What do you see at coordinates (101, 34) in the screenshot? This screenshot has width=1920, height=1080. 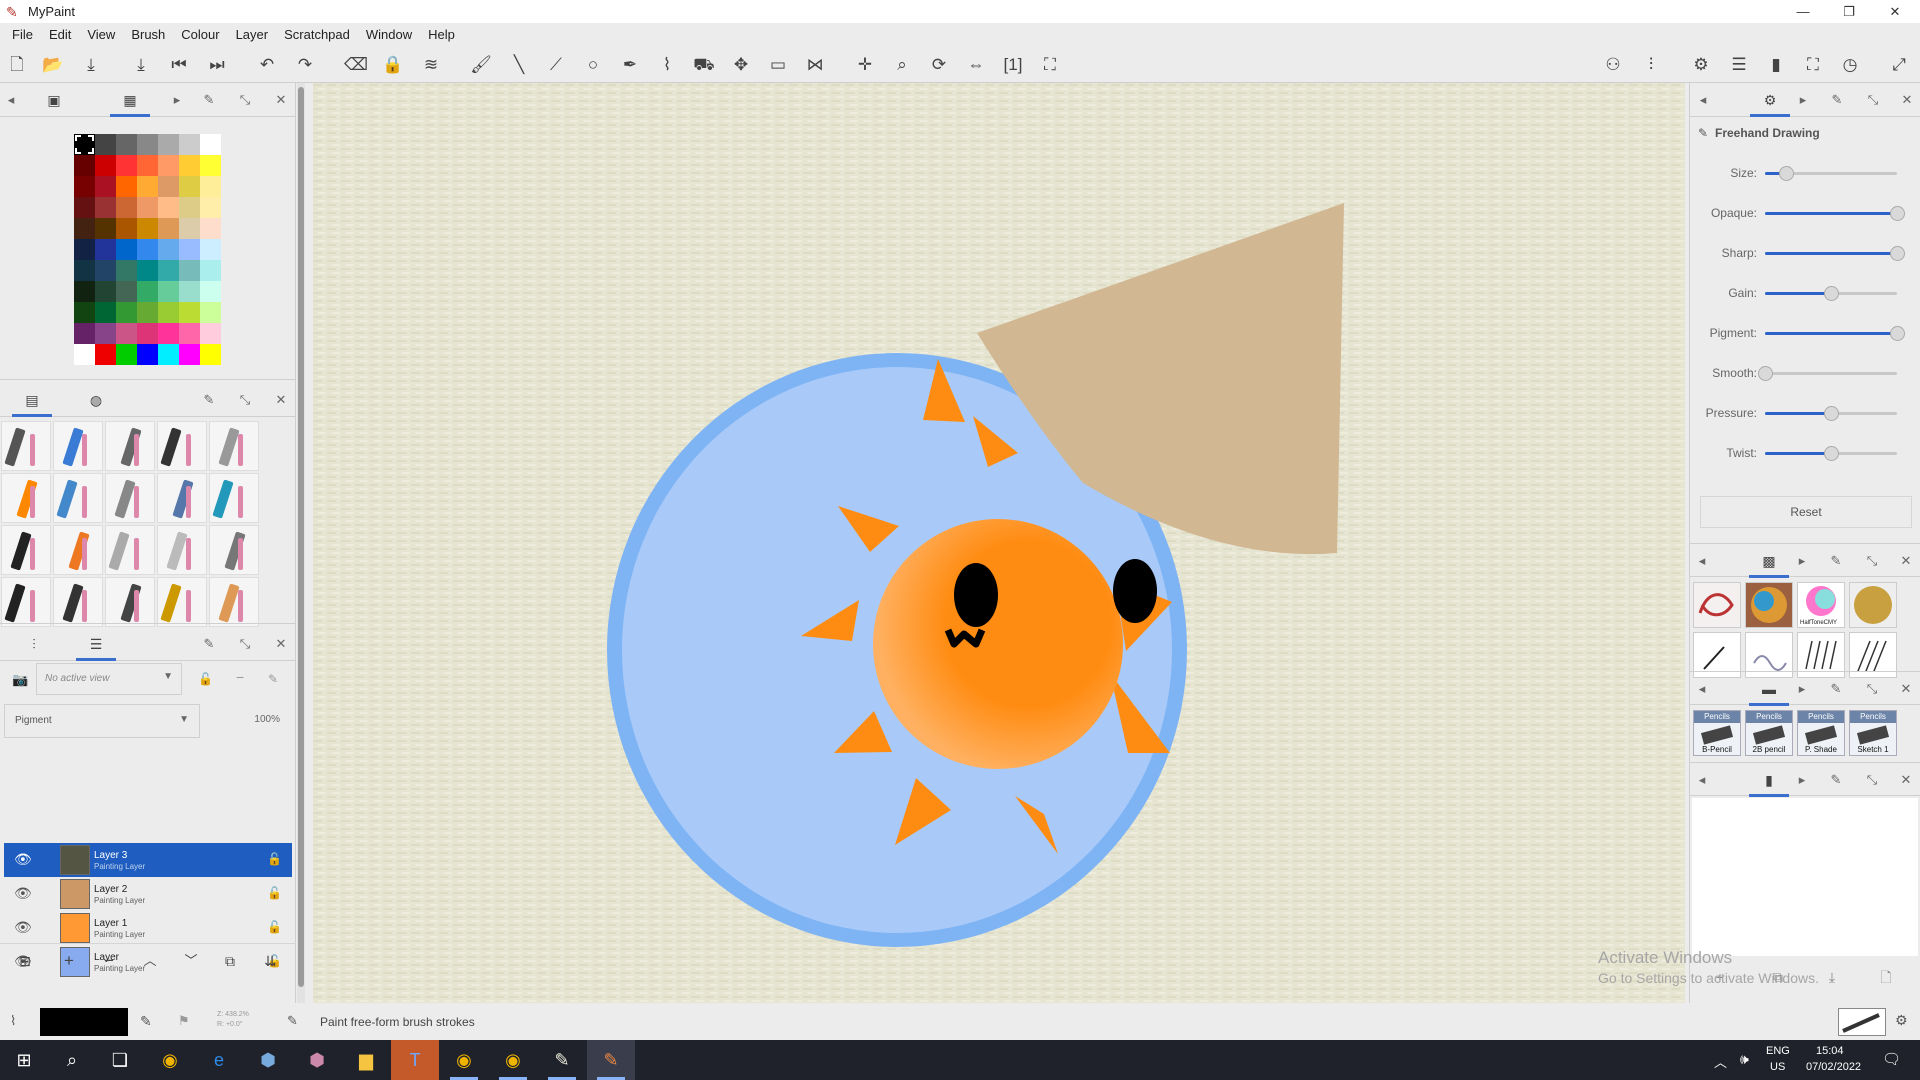 I see `menu-view: View` at bounding box center [101, 34].